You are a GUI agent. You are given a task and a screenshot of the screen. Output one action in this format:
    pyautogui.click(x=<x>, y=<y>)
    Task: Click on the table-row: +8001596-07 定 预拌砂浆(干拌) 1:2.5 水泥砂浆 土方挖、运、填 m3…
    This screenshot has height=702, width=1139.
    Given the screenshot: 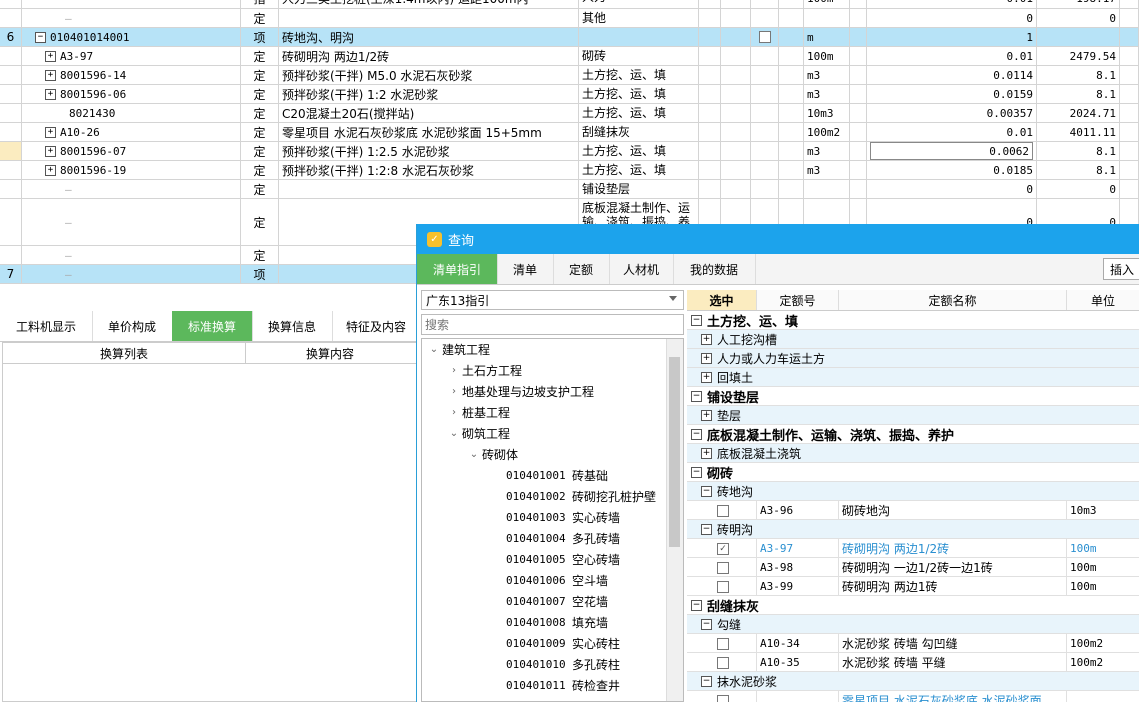 What is the action you would take?
    pyautogui.click(x=569, y=151)
    